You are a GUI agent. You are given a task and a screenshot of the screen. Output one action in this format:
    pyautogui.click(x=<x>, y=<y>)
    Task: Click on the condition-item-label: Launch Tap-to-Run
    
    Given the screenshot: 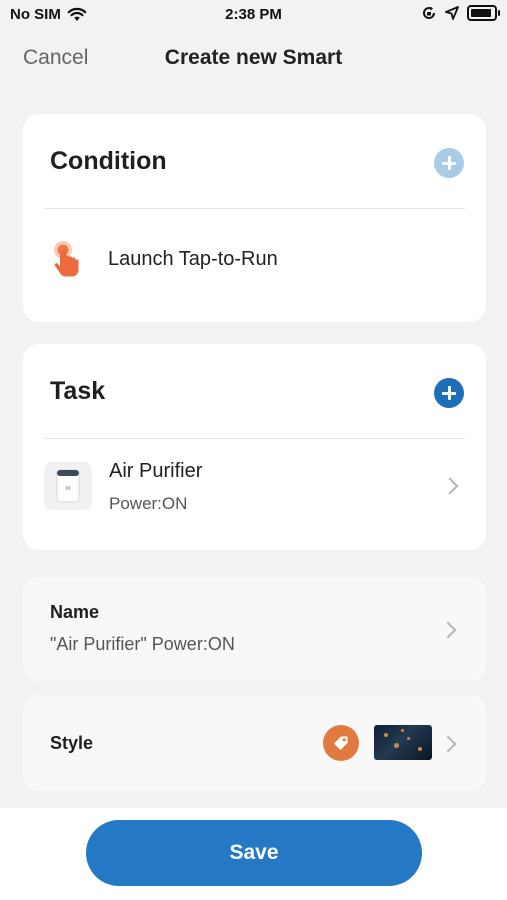 What is the action you would take?
    pyautogui.click(x=193, y=258)
    